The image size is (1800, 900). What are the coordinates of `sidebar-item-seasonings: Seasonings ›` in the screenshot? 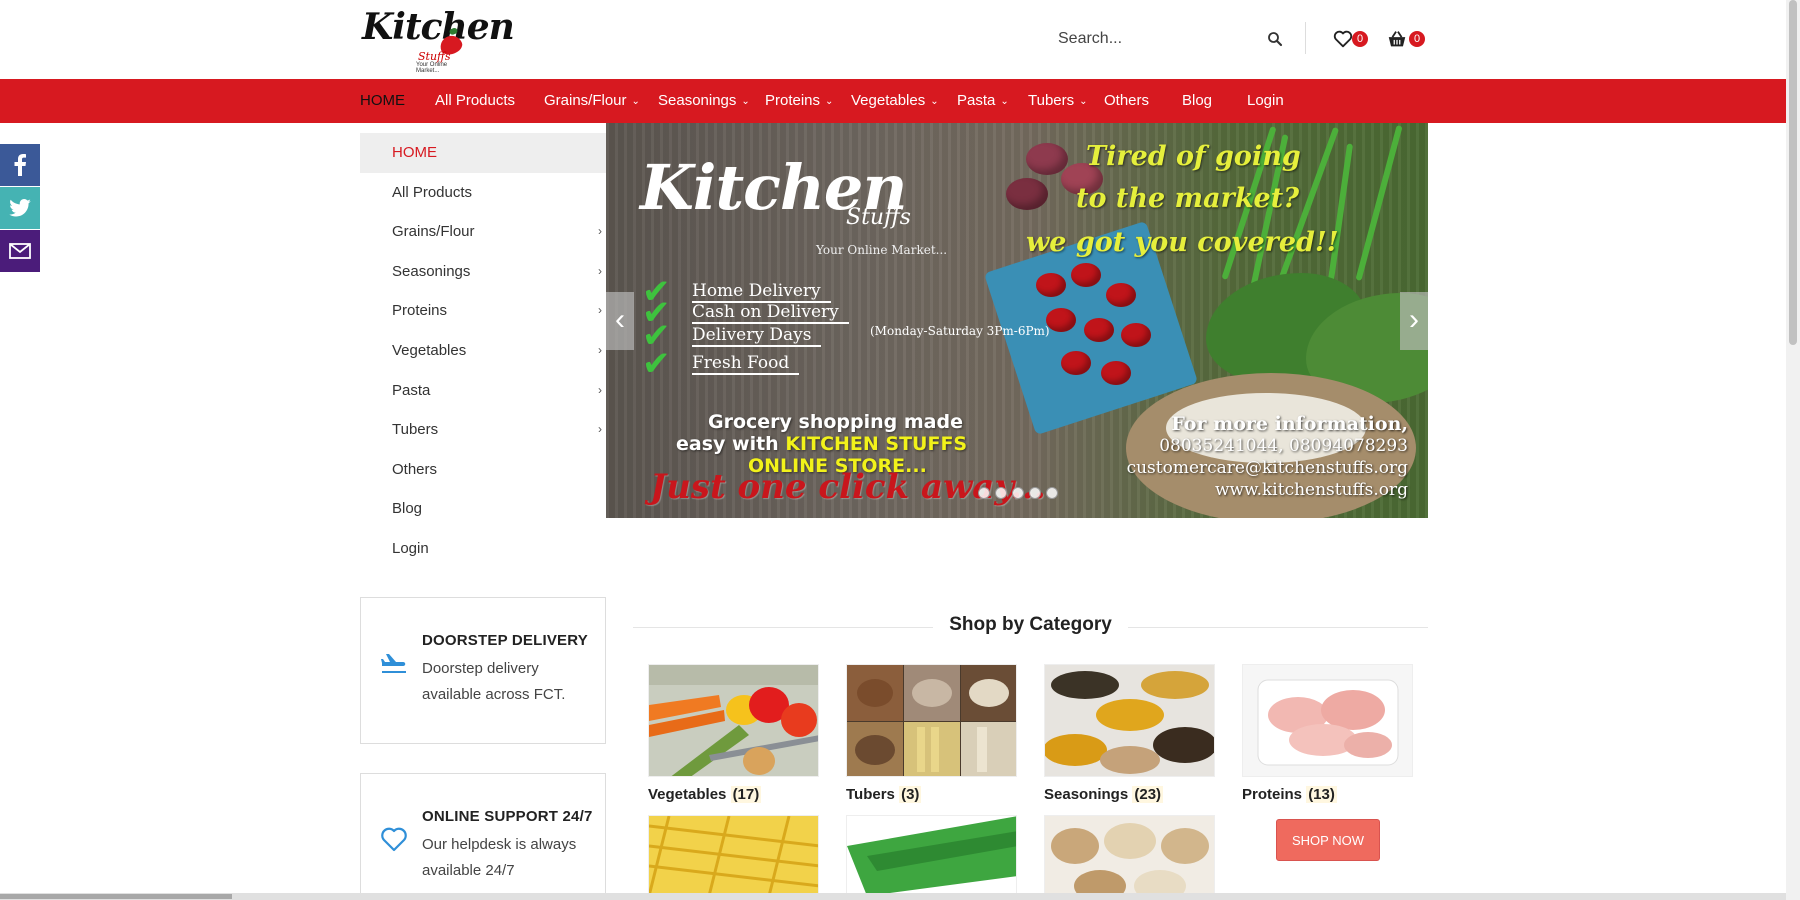 It's located at (483, 272).